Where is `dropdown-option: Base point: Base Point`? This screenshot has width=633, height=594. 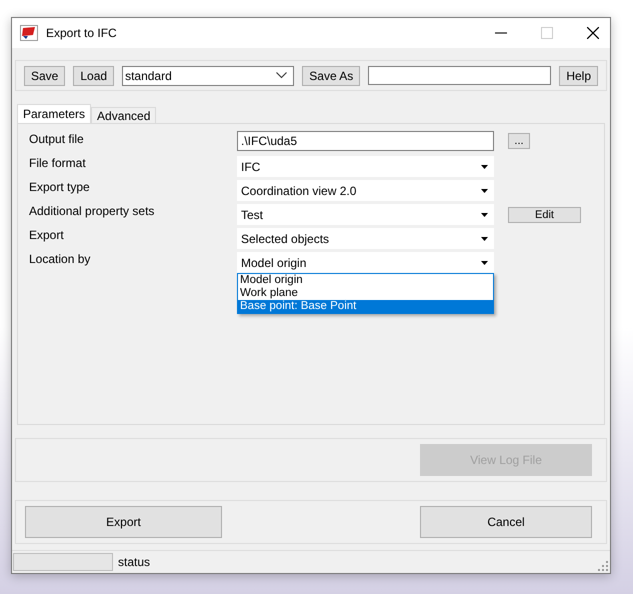
dropdown-option: Base point: Base Point is located at coordinates (365, 306).